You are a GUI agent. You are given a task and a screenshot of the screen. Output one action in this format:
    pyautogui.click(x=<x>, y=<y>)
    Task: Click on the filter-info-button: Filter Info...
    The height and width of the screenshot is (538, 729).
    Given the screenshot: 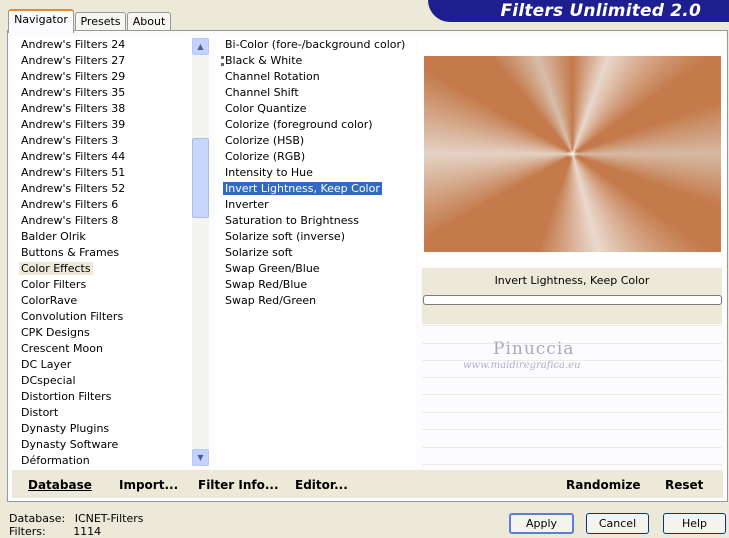 What is the action you would take?
    pyautogui.click(x=238, y=485)
    